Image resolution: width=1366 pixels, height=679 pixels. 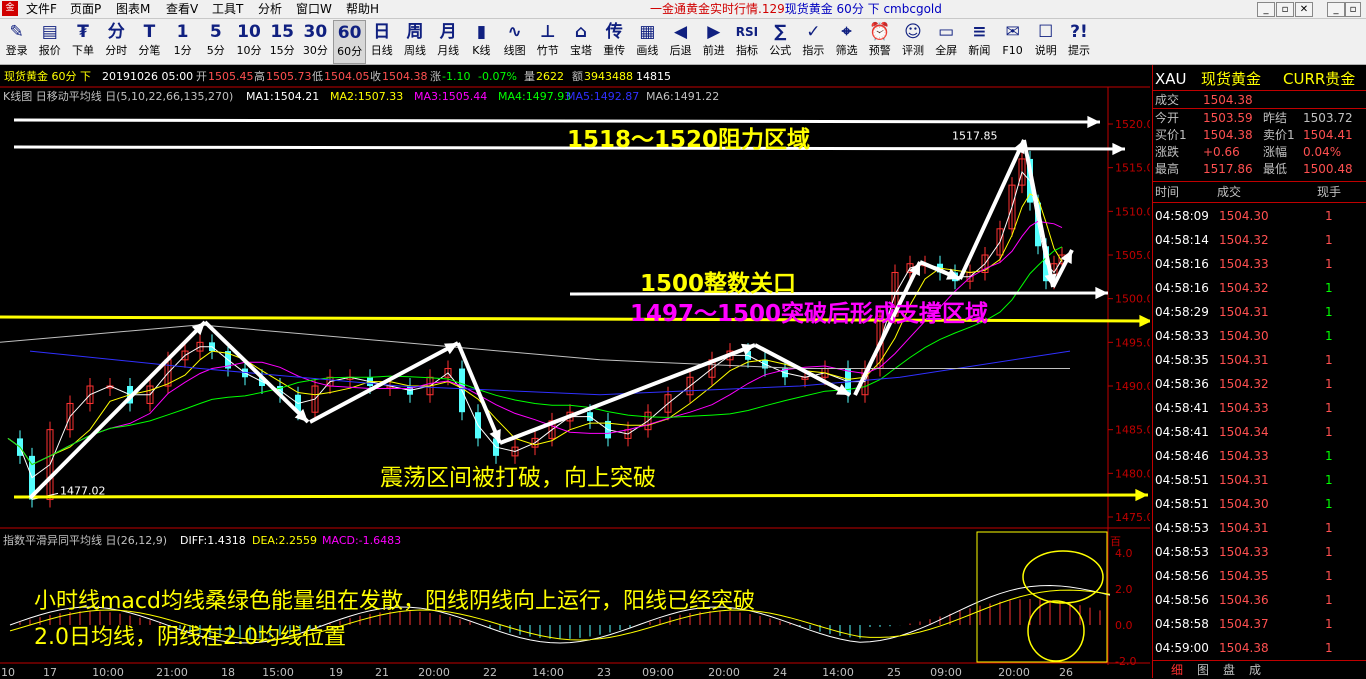 What do you see at coordinates (1255, 670) in the screenshot?
I see `quote-tab-3: 成` at bounding box center [1255, 670].